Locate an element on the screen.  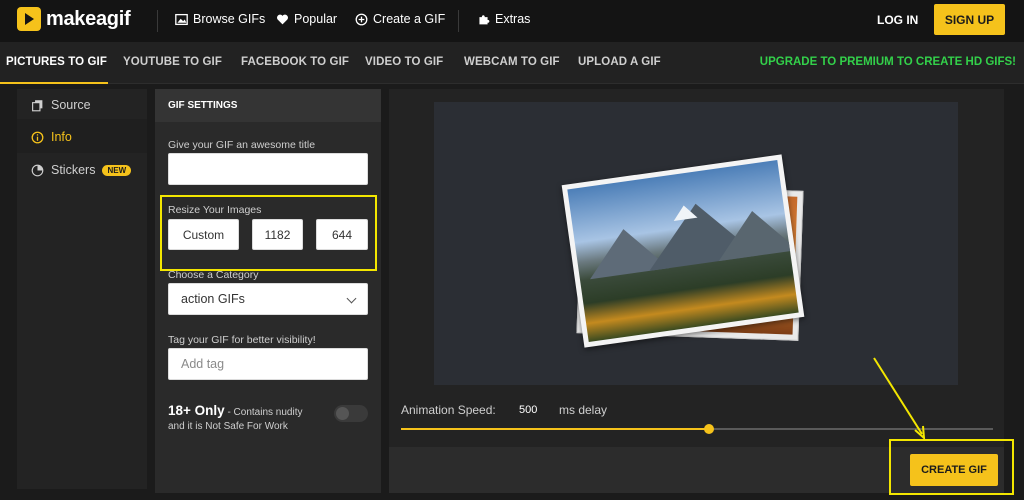
mountain-landscape-image is located at coordinates (683, 251).